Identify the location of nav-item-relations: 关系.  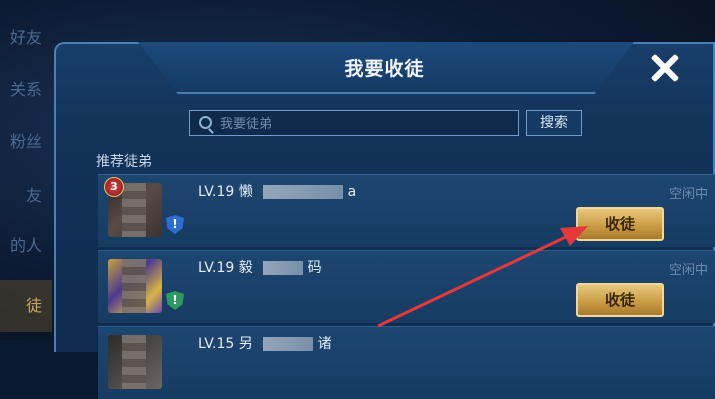
(26, 90).